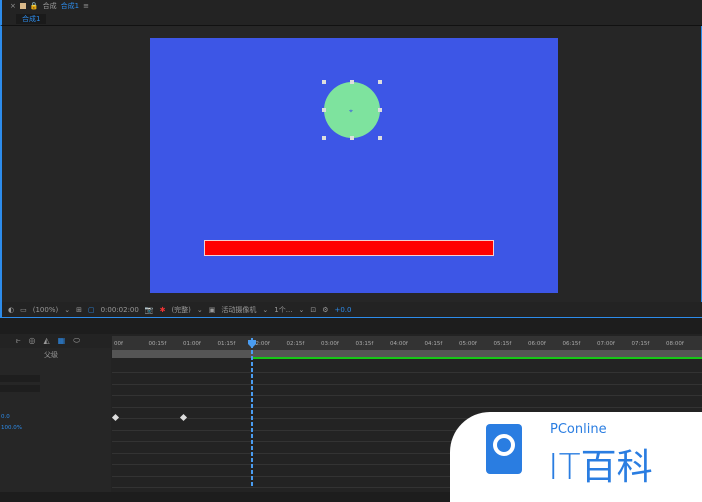 This screenshot has width=702, height=502. Describe the element at coordinates (55, 420) in the screenshot. I see `layer-panel: 父级 0.0 100.0%` at that location.